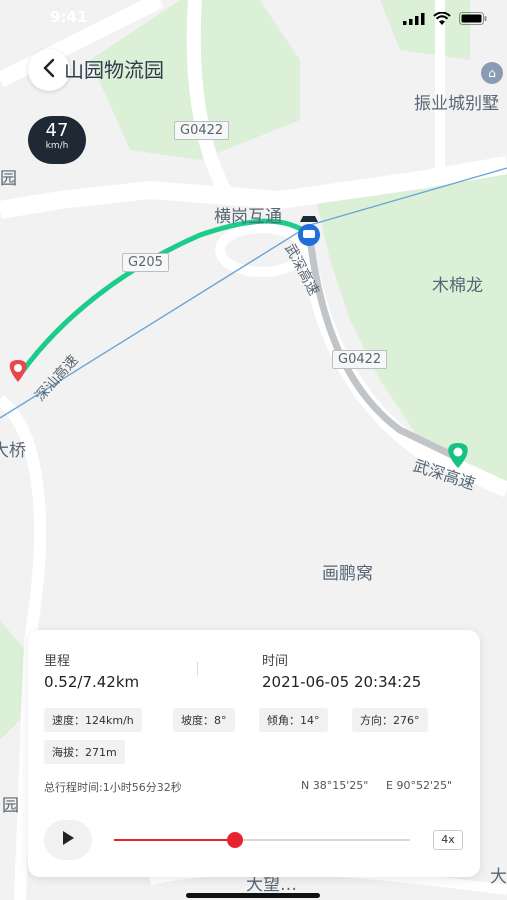 This screenshot has height=900, width=507. What do you see at coordinates (253, 895) in the screenshot?
I see `home-indicator` at bounding box center [253, 895].